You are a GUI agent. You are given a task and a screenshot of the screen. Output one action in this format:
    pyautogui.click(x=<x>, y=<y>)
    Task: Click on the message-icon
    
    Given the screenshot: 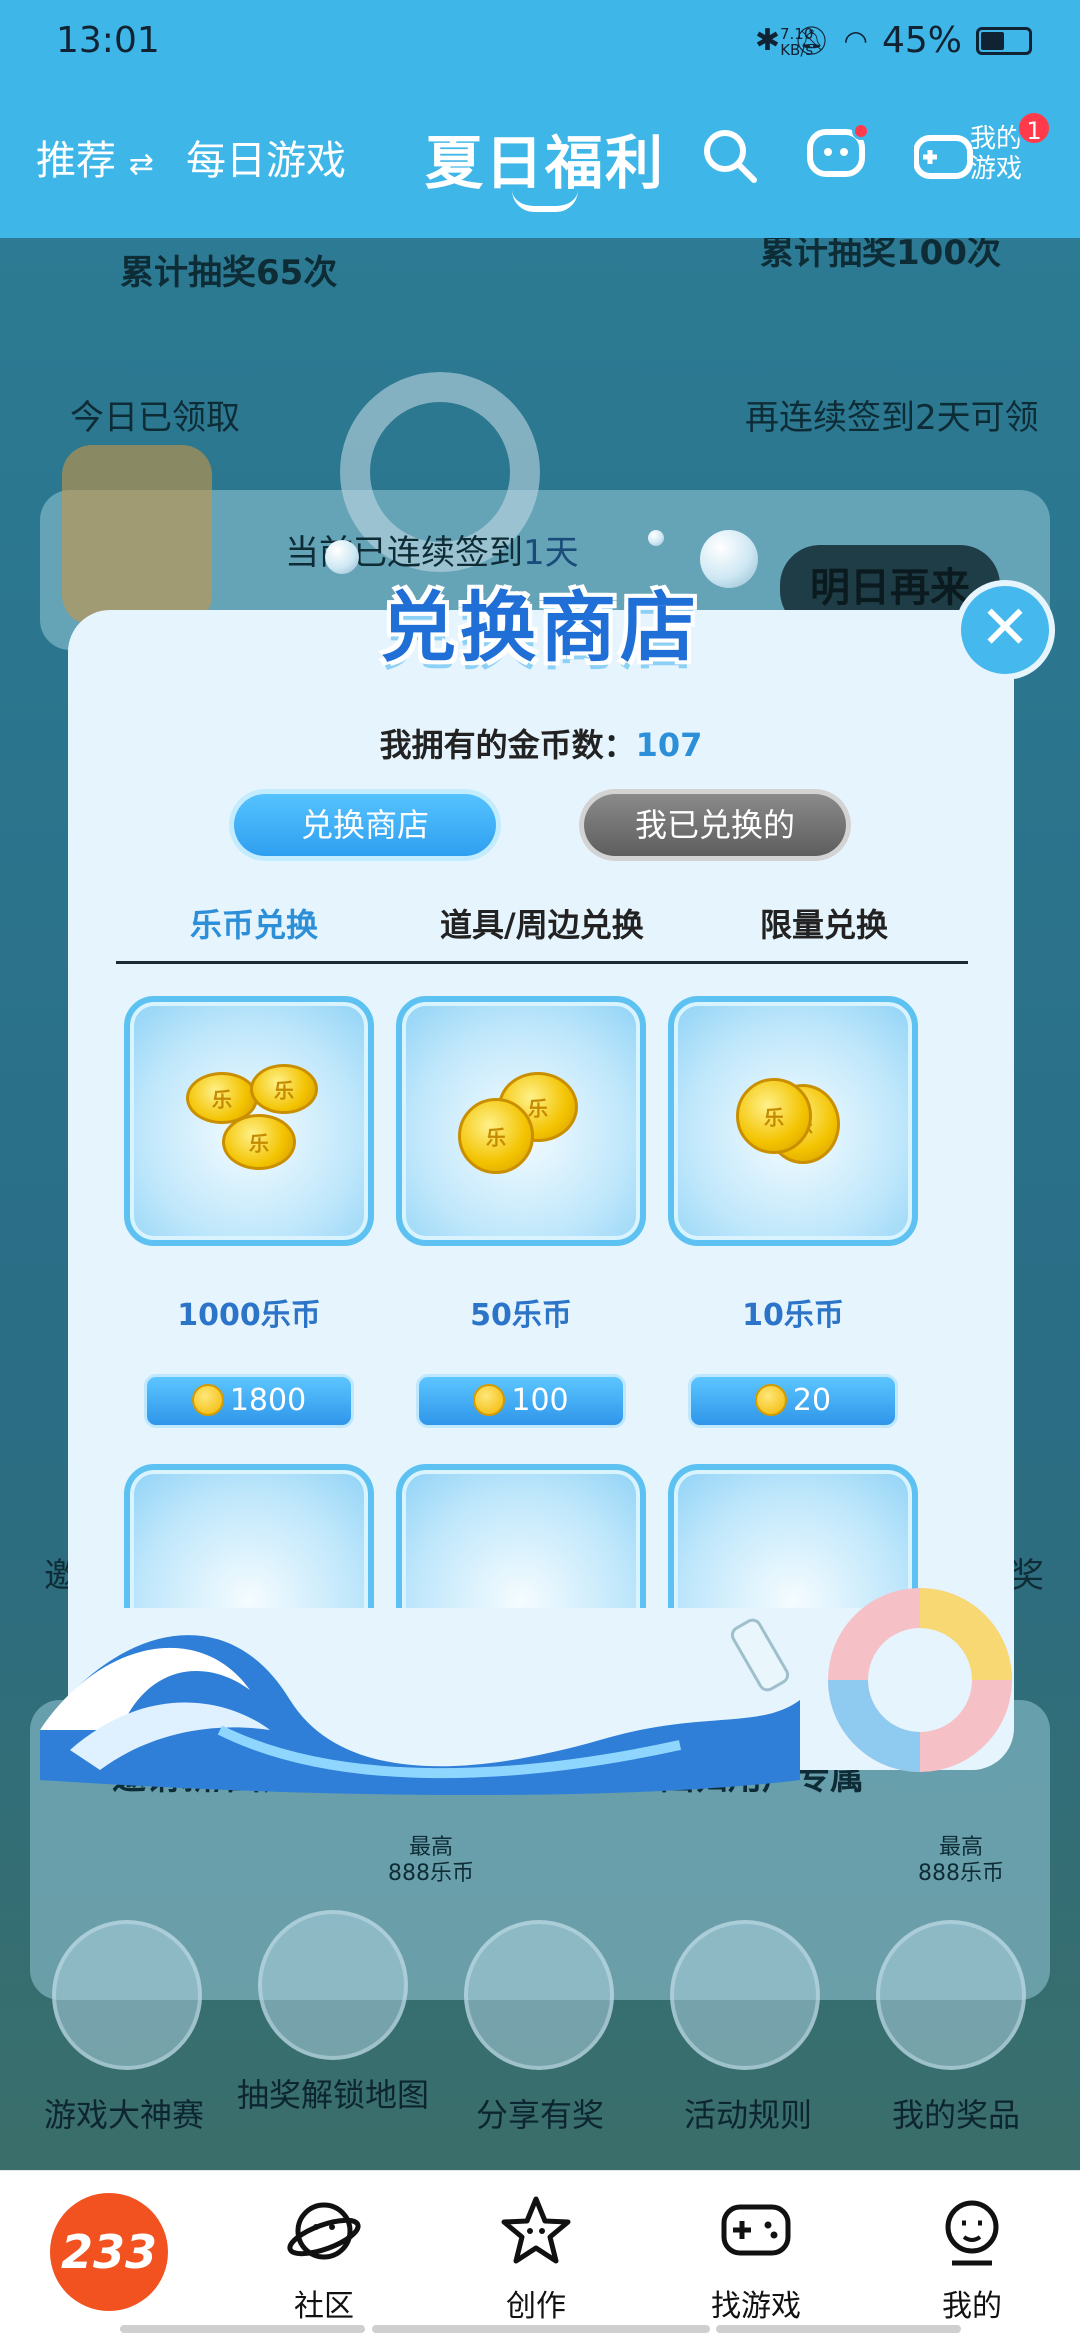 What is the action you would take?
    pyautogui.click(x=838, y=154)
    